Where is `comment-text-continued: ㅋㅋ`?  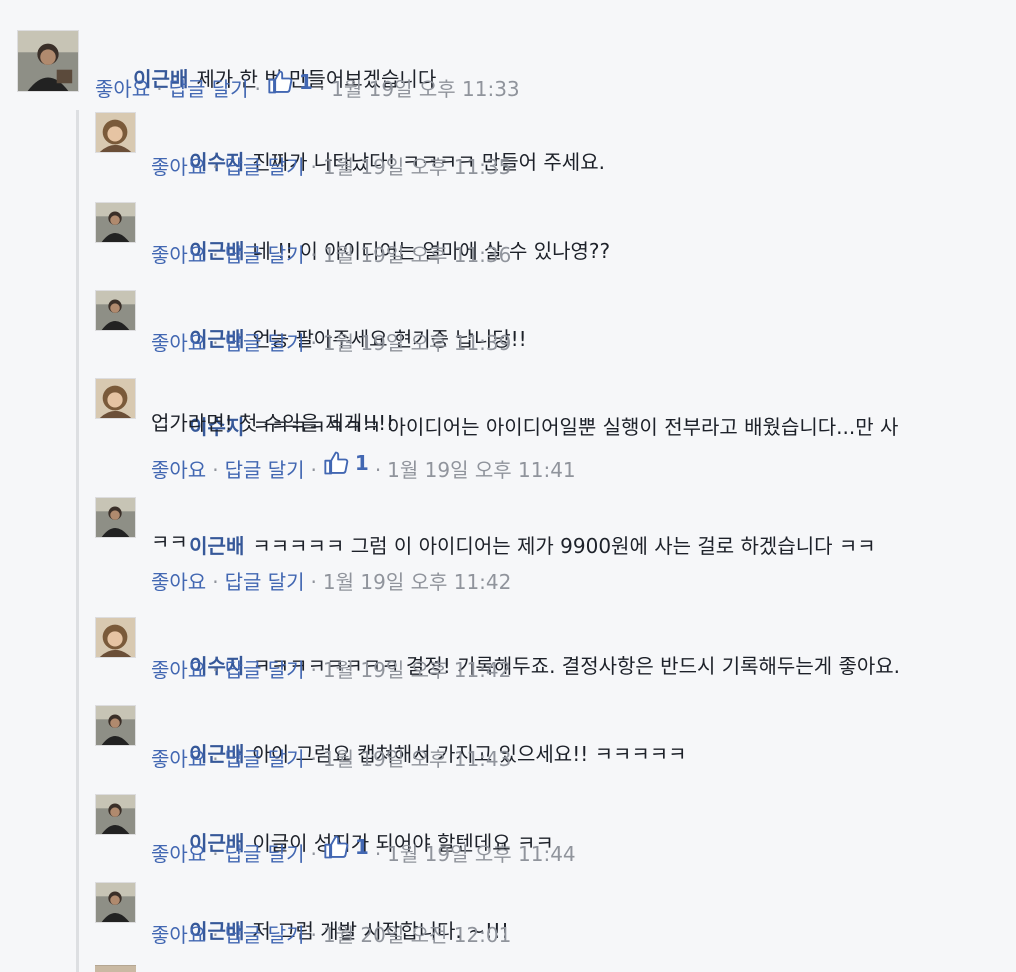 comment-text-continued: ㅋㅋ is located at coordinates (169, 542).